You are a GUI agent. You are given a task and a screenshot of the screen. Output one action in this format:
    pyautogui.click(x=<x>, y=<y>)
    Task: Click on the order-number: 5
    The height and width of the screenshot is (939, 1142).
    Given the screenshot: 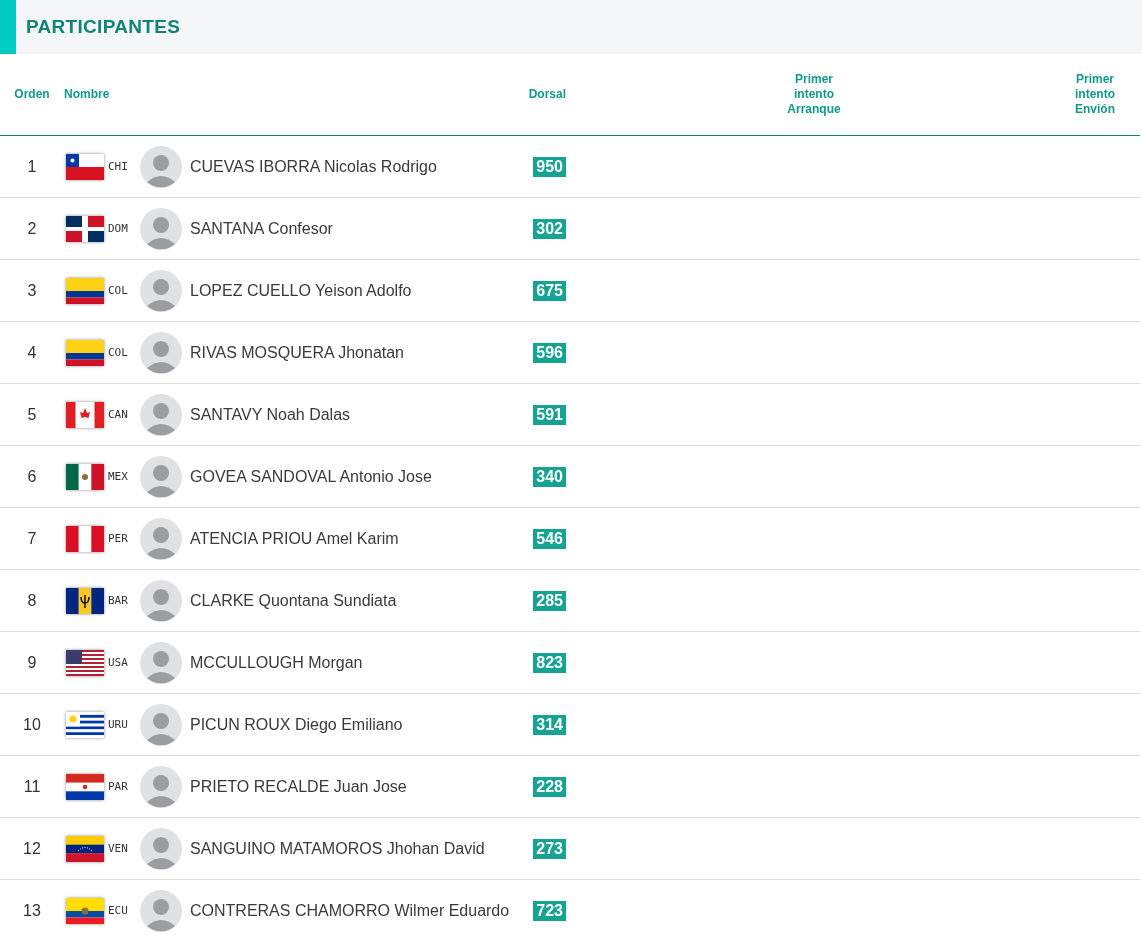 What is the action you would take?
    pyautogui.click(x=32, y=414)
    